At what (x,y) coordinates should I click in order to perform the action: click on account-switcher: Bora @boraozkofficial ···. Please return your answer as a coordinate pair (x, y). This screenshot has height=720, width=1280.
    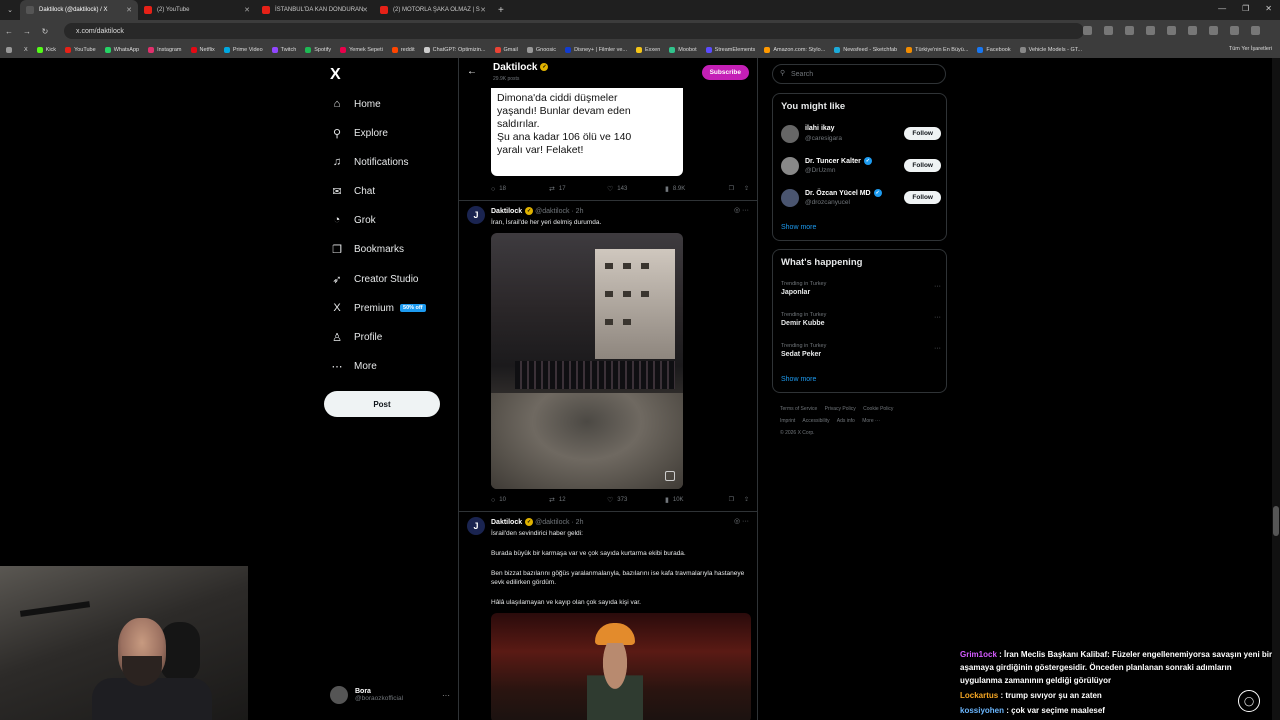
    Looking at the image, I should click on (390, 695).